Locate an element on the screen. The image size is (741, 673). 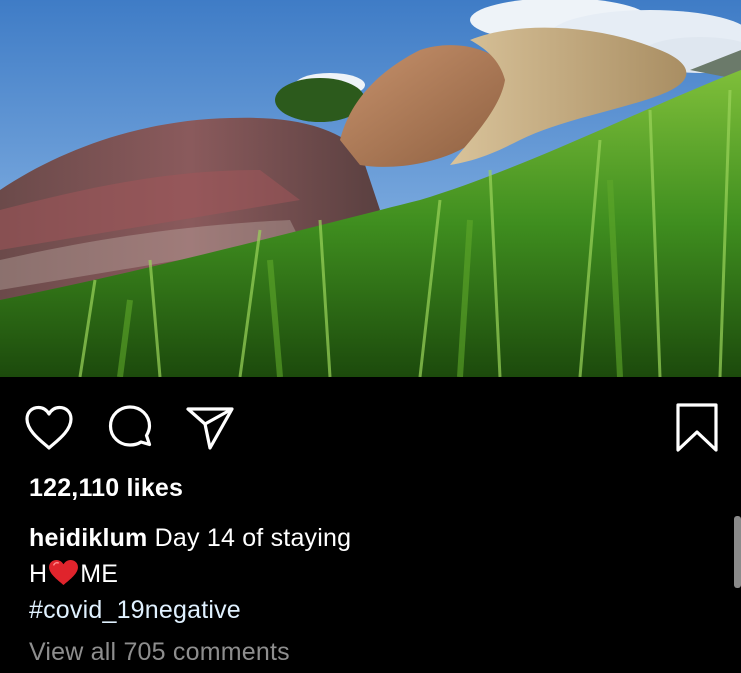
scrollbar-thumb is located at coordinates (737, 552).